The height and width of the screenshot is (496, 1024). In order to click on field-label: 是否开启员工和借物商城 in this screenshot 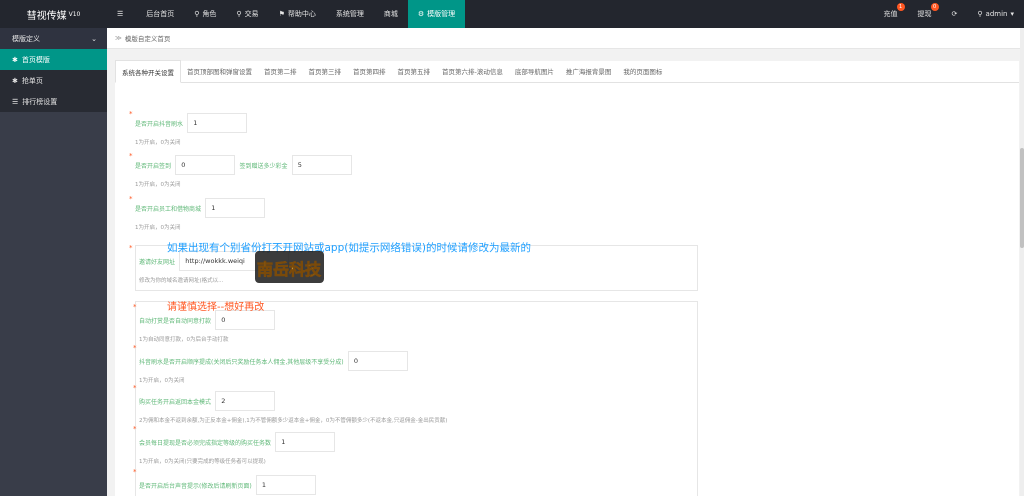, I will do `click(168, 209)`.